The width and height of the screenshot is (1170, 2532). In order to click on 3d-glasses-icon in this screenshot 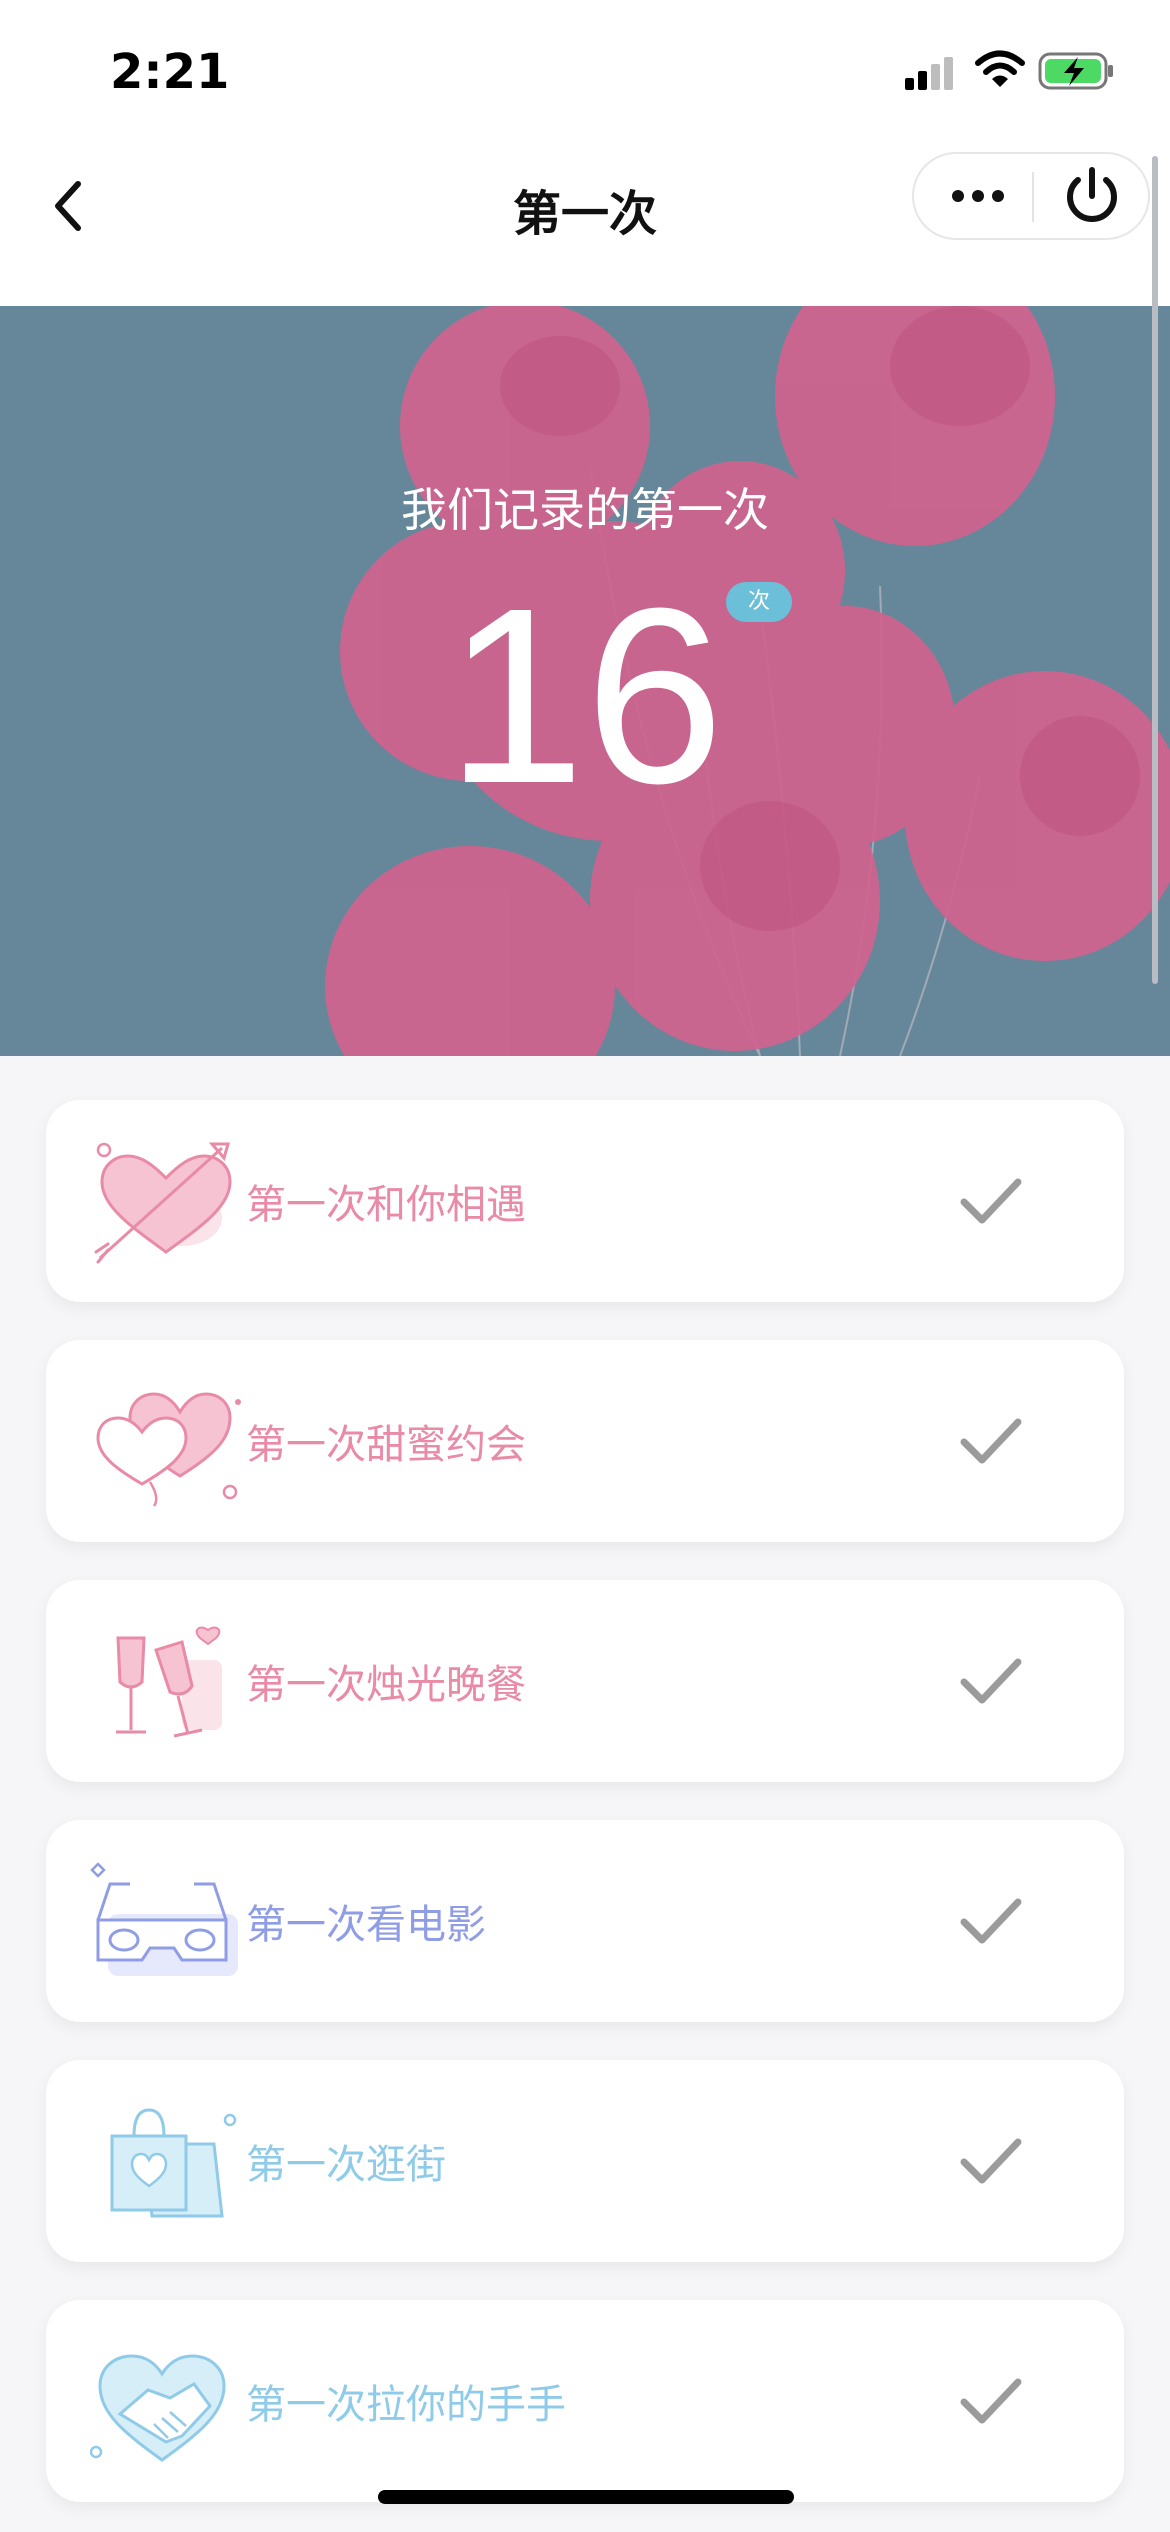, I will do `click(164, 1919)`.